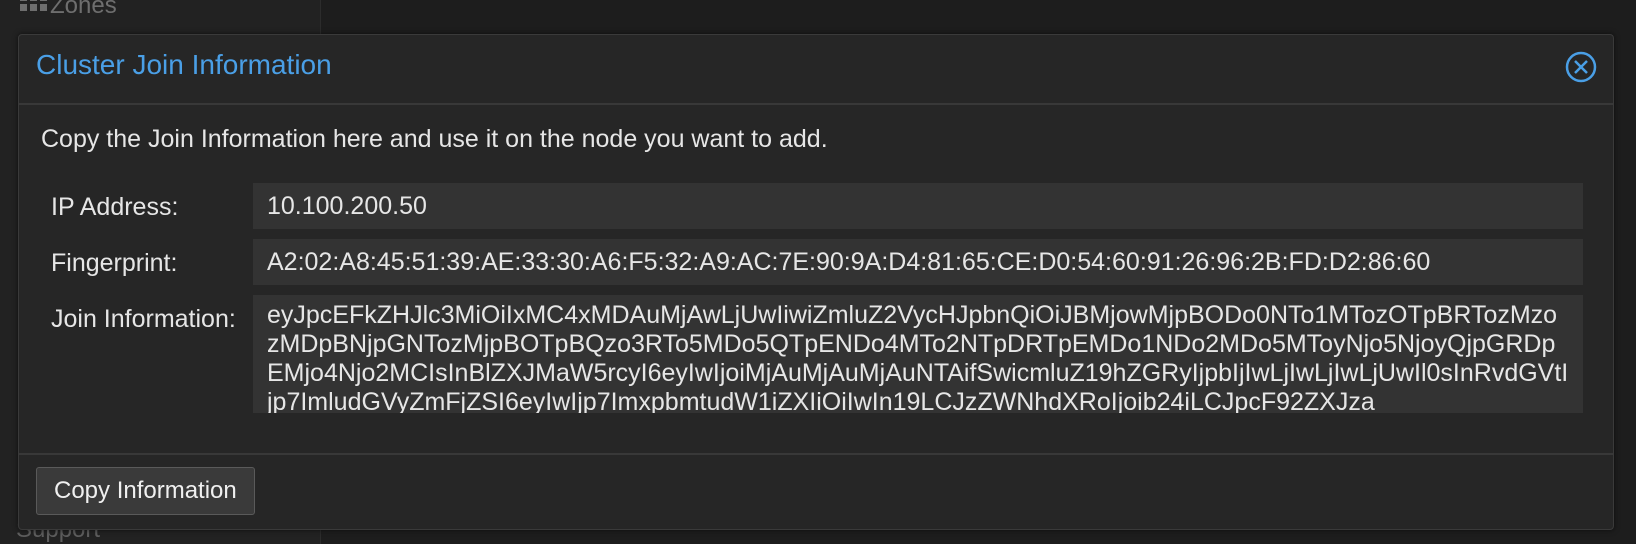 The image size is (1636, 544). Describe the element at coordinates (184, 64) in the screenshot. I see `dialog-title: Cluster Join Information` at that location.